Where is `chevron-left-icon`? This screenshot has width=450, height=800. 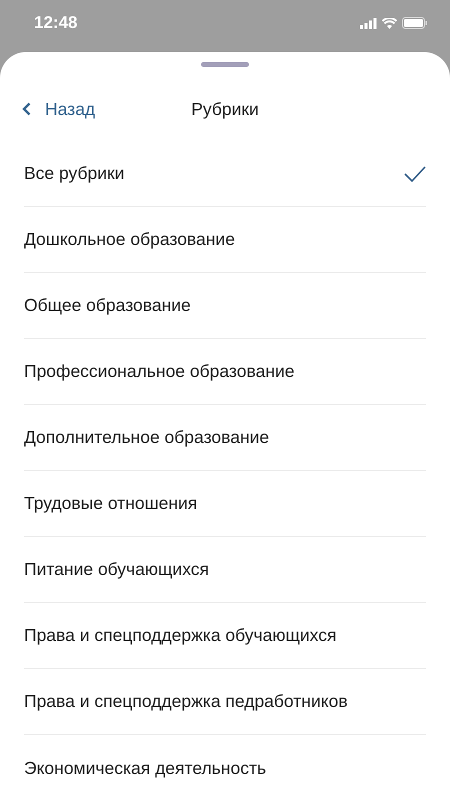
chevron-left-icon is located at coordinates (26, 109).